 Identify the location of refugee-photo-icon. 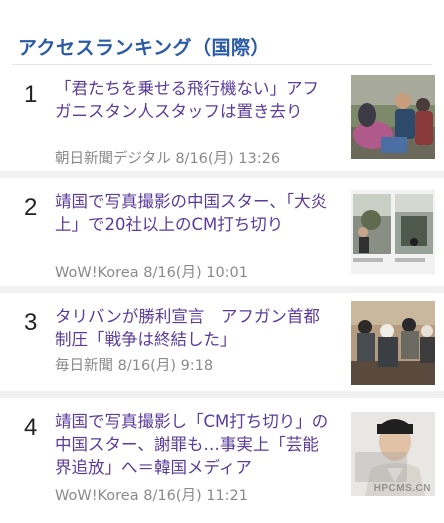
(393, 117).